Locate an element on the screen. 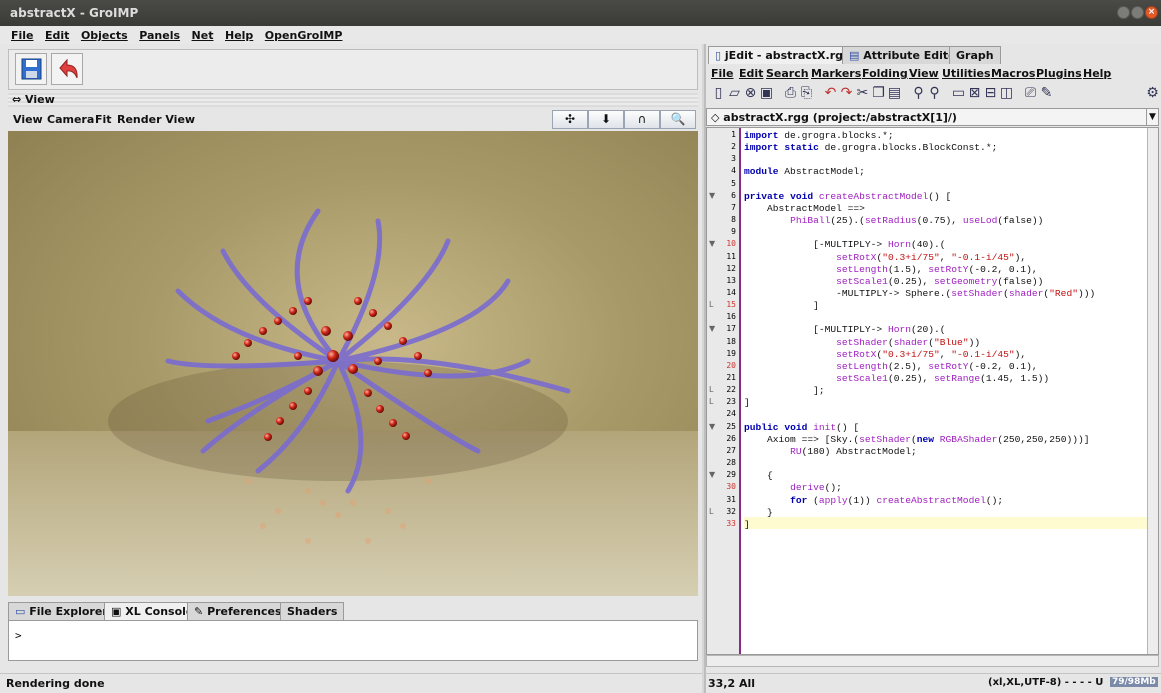 This screenshot has width=1161, height=693. paste-icon: ▤ is located at coordinates (894, 93).